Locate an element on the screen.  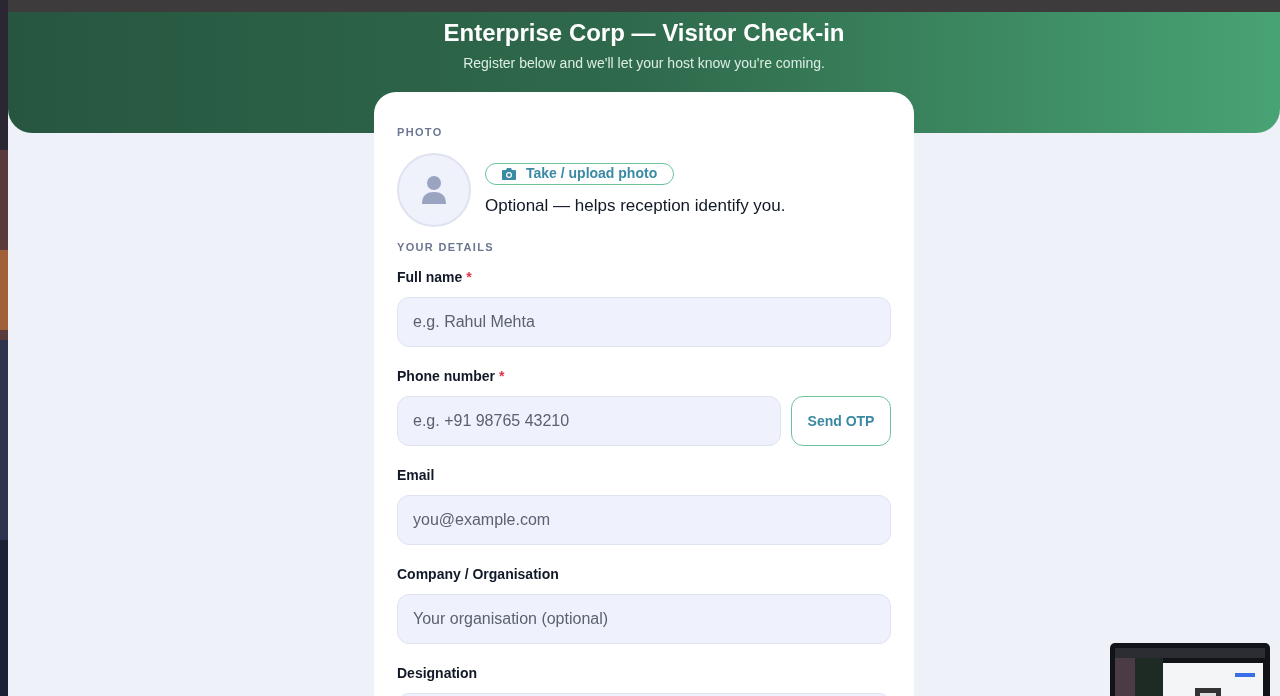
input-field: you@example.com is located at coordinates (644, 520).